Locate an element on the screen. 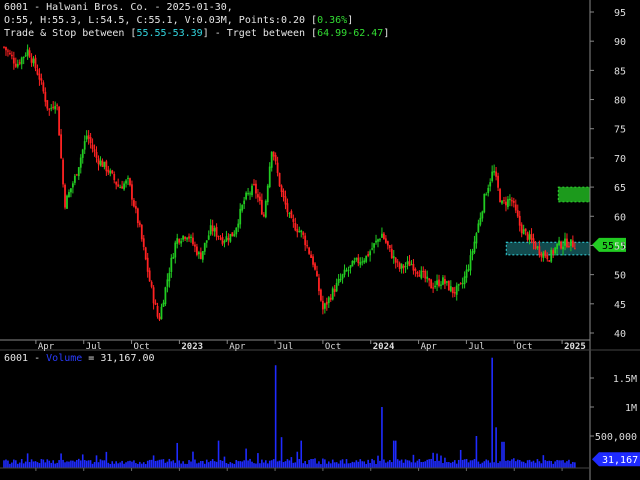 The image size is (640, 480). volume-series-name: Volume is located at coordinates (64, 358).